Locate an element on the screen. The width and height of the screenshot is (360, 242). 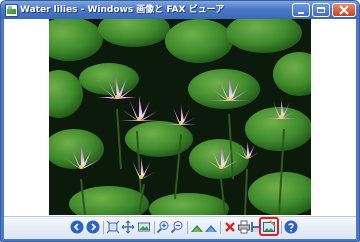
zoom-in-icon is located at coordinates (162, 227).